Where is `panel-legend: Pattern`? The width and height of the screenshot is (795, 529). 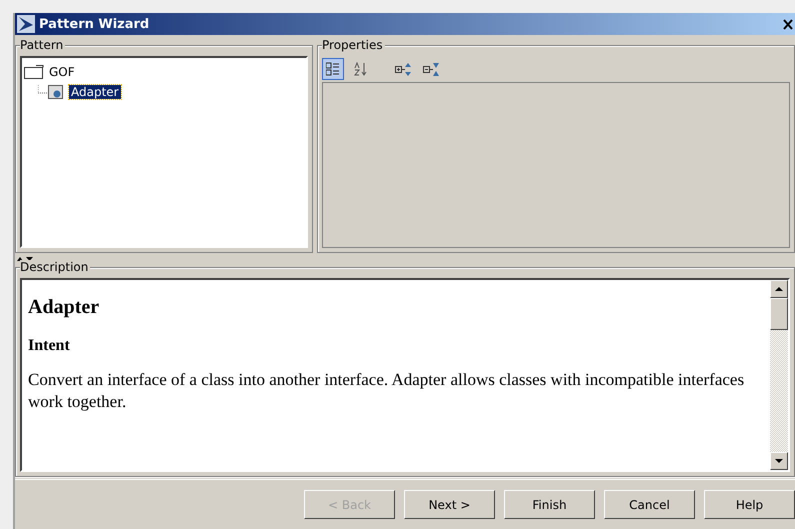
panel-legend: Pattern is located at coordinates (43, 45).